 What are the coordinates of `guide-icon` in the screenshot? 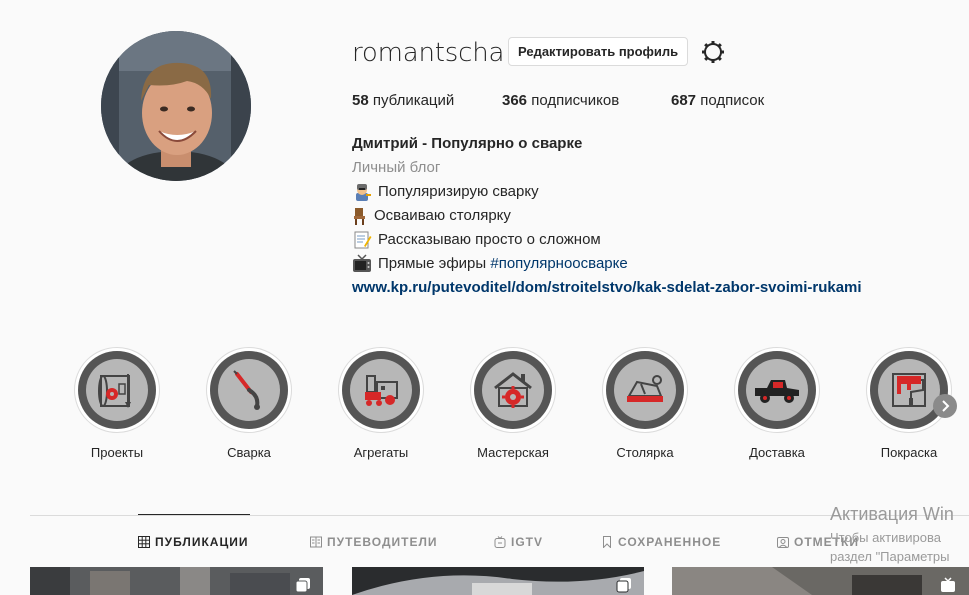 It's located at (316, 542).